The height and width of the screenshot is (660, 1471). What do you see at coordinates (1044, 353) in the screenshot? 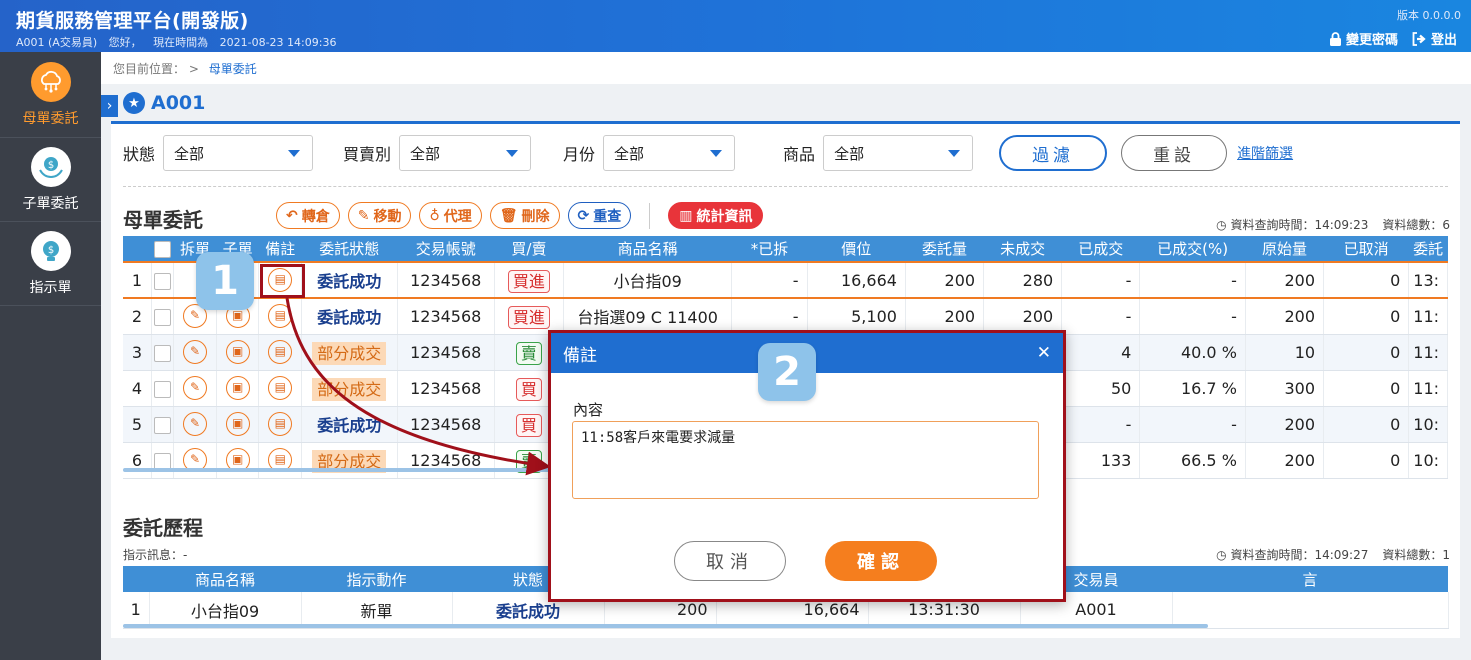
I see `close-icon: ✕` at bounding box center [1044, 353].